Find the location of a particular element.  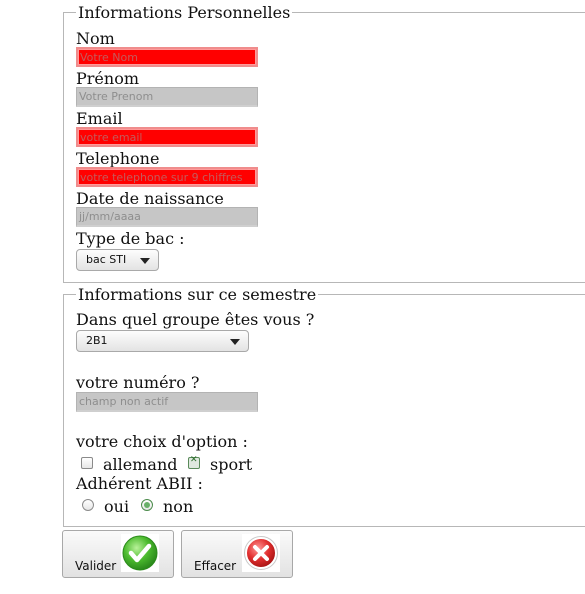

abii-non-radio is located at coordinates (147, 505).